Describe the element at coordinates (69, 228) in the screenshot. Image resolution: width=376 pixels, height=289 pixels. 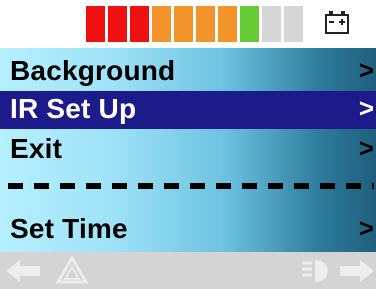
I see `menu-item-label: Set Time` at that location.